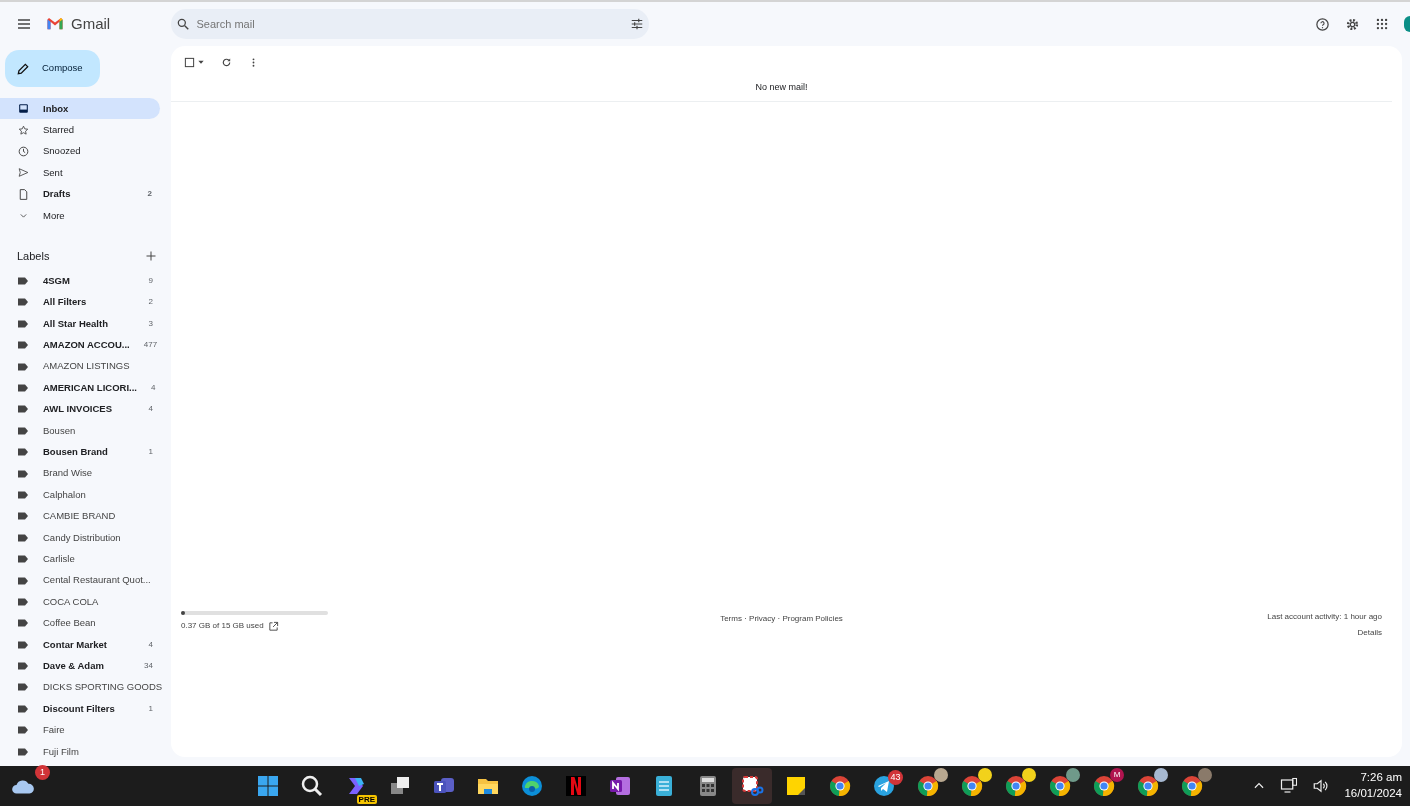 This screenshot has width=1410, height=806. What do you see at coordinates (895, 777) in the screenshot?
I see `notification-badge: 43` at bounding box center [895, 777].